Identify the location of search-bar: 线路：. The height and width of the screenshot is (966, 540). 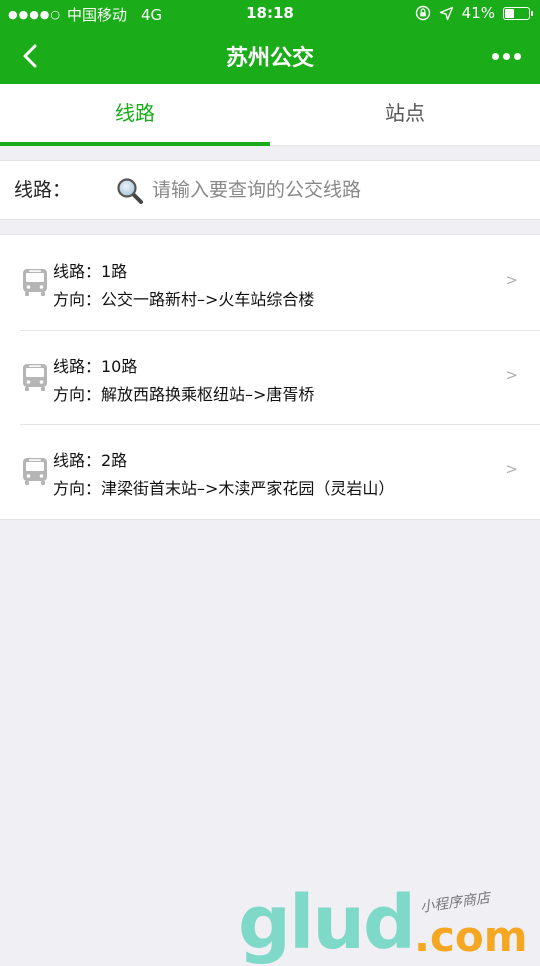
(270, 190).